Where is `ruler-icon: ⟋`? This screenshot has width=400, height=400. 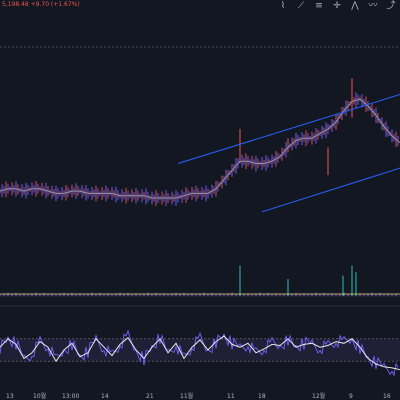 ruler-icon: ⟋ is located at coordinates (301, 6).